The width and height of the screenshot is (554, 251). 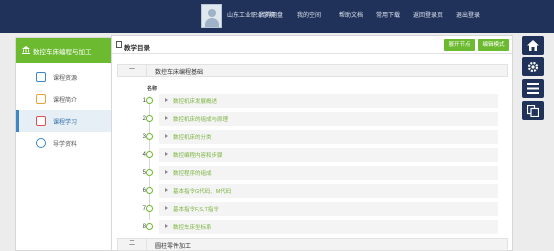 I want to click on sidebar-item-guide: 导学资料, so click(x=64, y=143).